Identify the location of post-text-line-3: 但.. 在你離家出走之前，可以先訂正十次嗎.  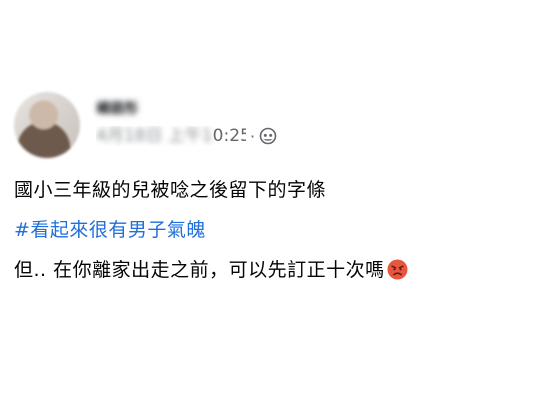
(274, 270).